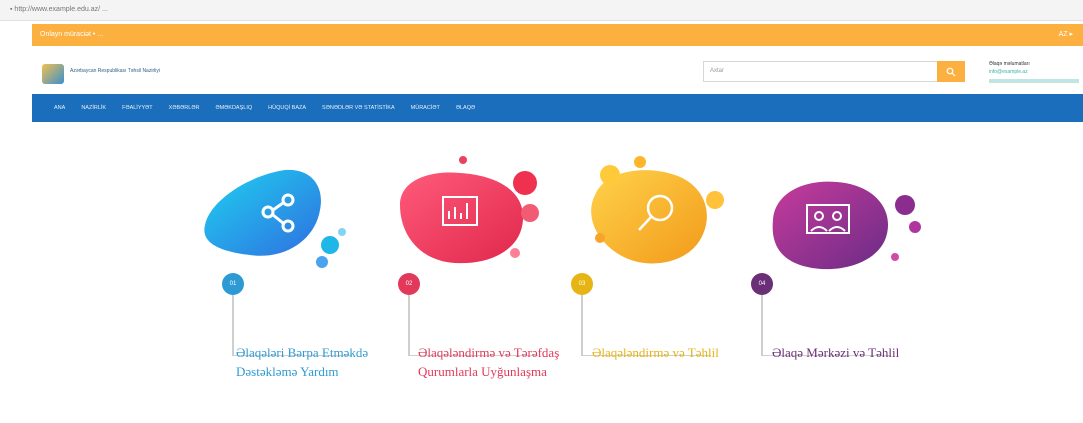 The image size is (1083, 423). Describe the element at coordinates (233, 108) in the screenshot. I see `nav-item-cooperation: ƏMƏKDAŞLIQ` at that location.